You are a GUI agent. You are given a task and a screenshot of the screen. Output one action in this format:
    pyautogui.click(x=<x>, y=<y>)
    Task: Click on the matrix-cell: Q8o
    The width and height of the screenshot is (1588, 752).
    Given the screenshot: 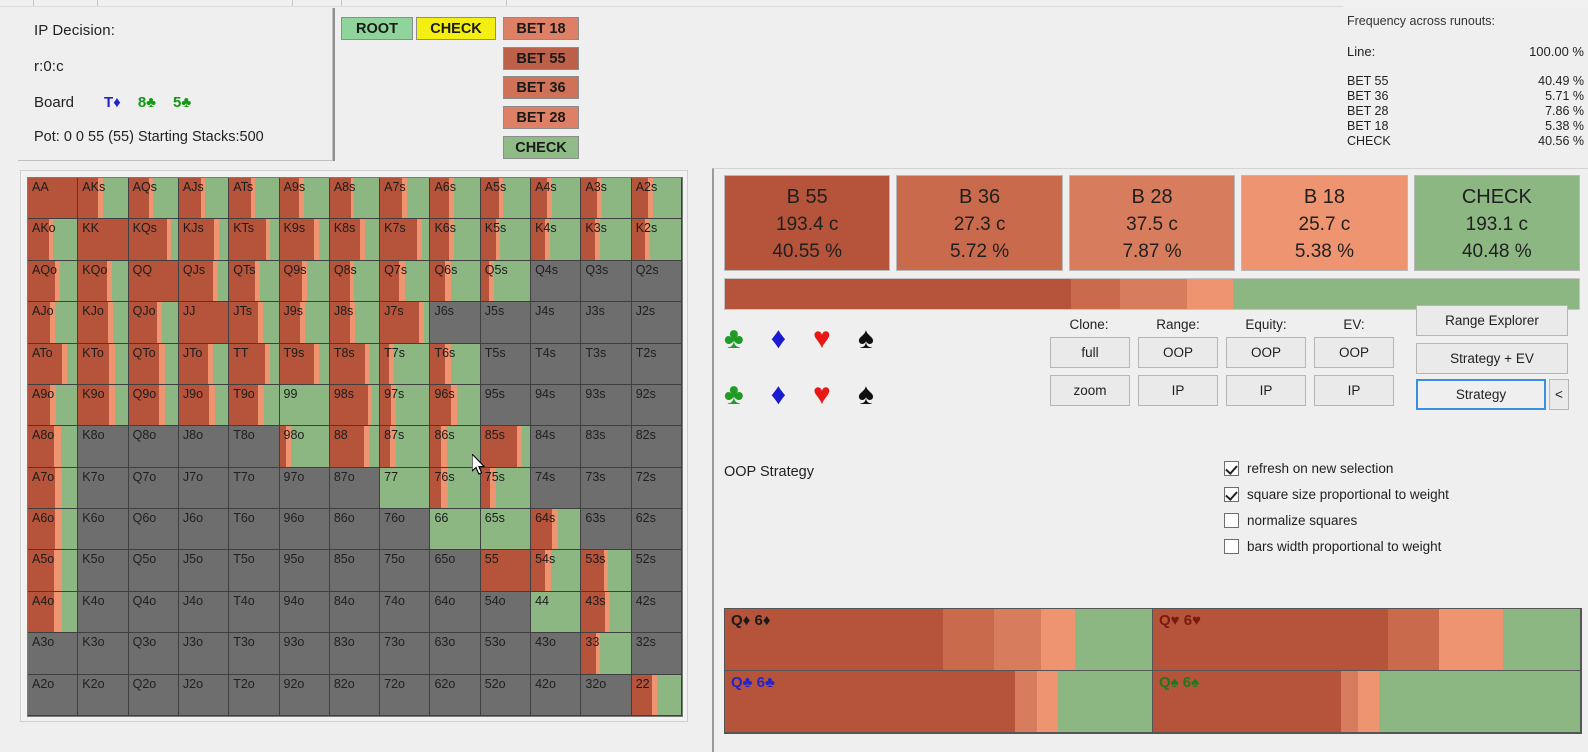 What is the action you would take?
    pyautogui.click(x=153, y=447)
    